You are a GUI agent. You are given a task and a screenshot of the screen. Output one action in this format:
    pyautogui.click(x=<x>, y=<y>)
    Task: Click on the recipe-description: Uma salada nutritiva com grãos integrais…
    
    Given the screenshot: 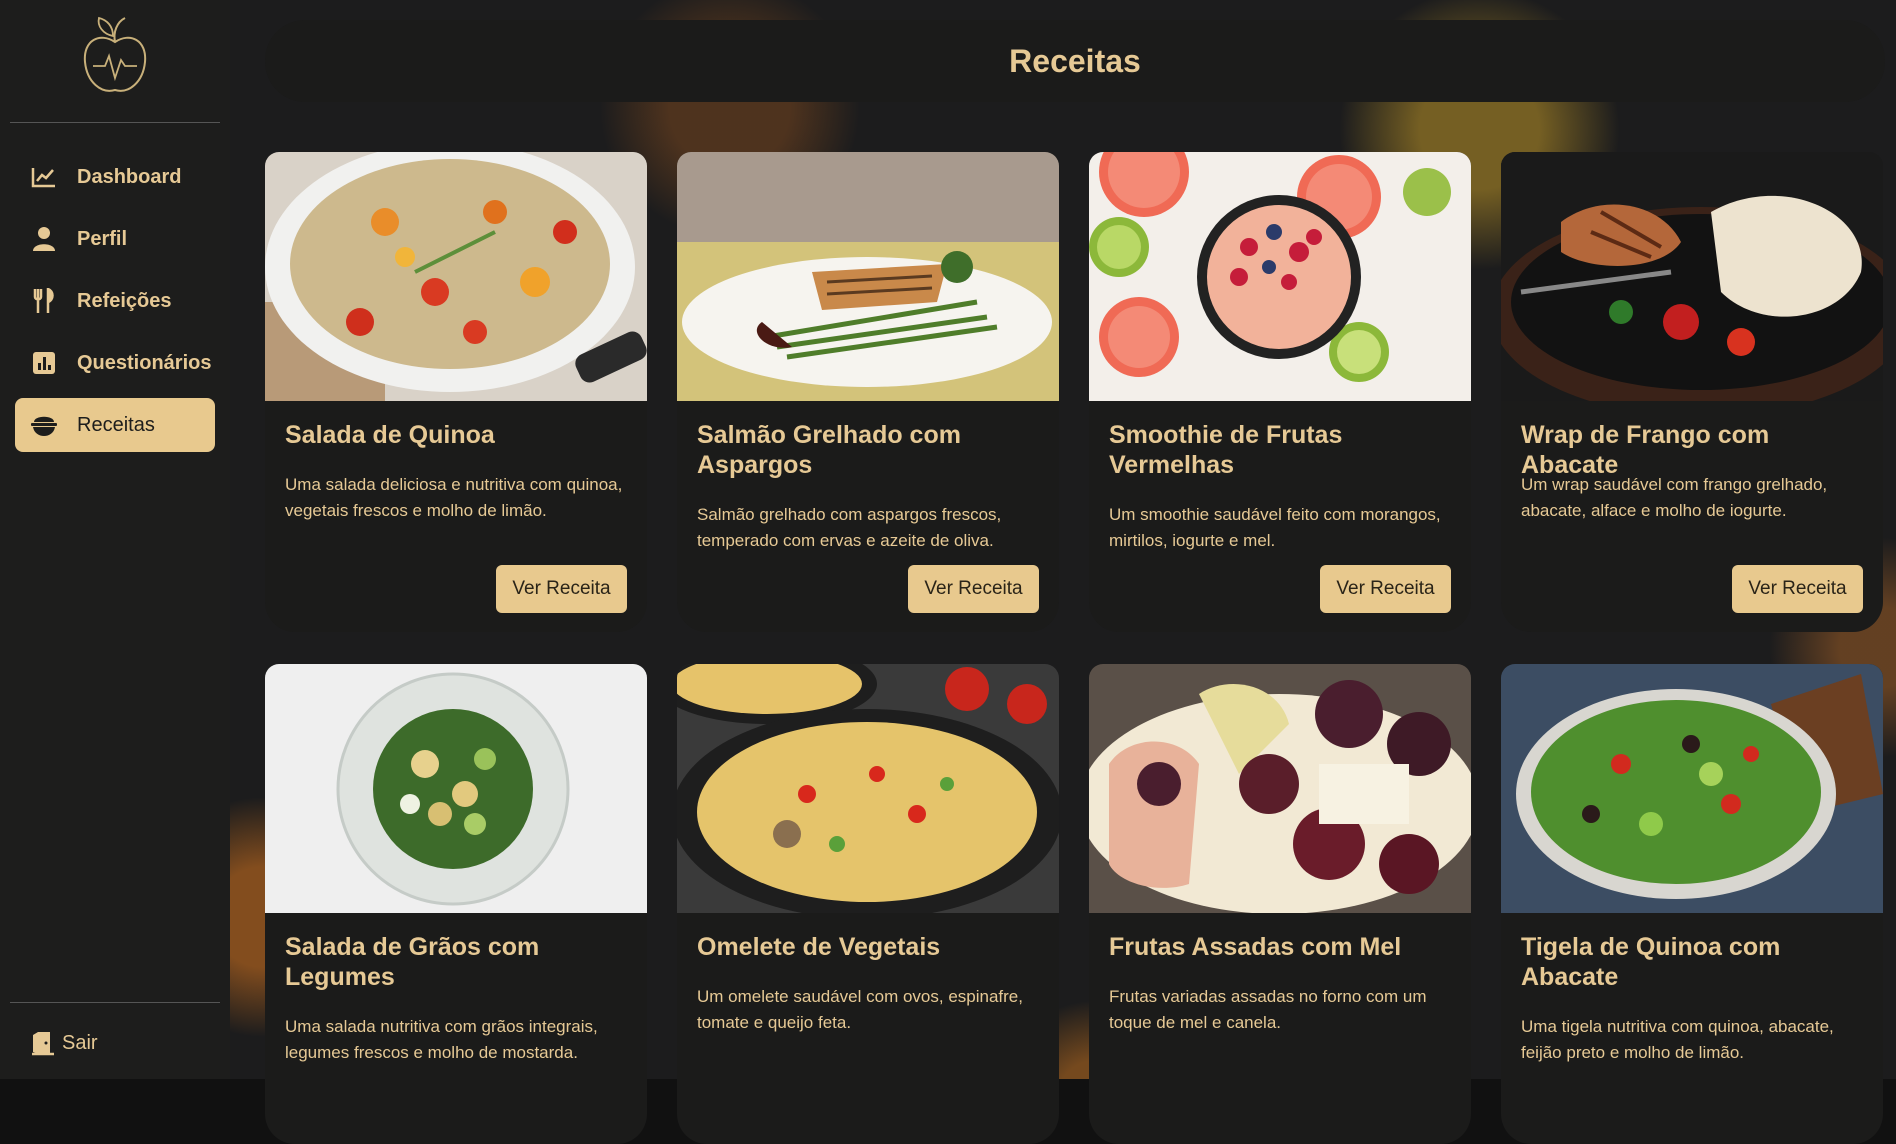 What is the action you would take?
    pyautogui.click(x=441, y=1039)
    